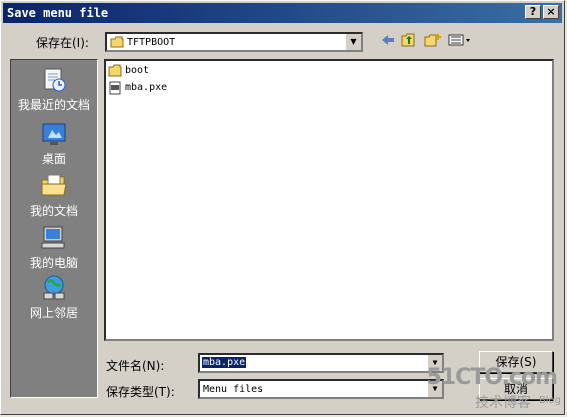  Describe the element at coordinates (388, 42) in the screenshot. I see `back-arrow-icon` at that location.